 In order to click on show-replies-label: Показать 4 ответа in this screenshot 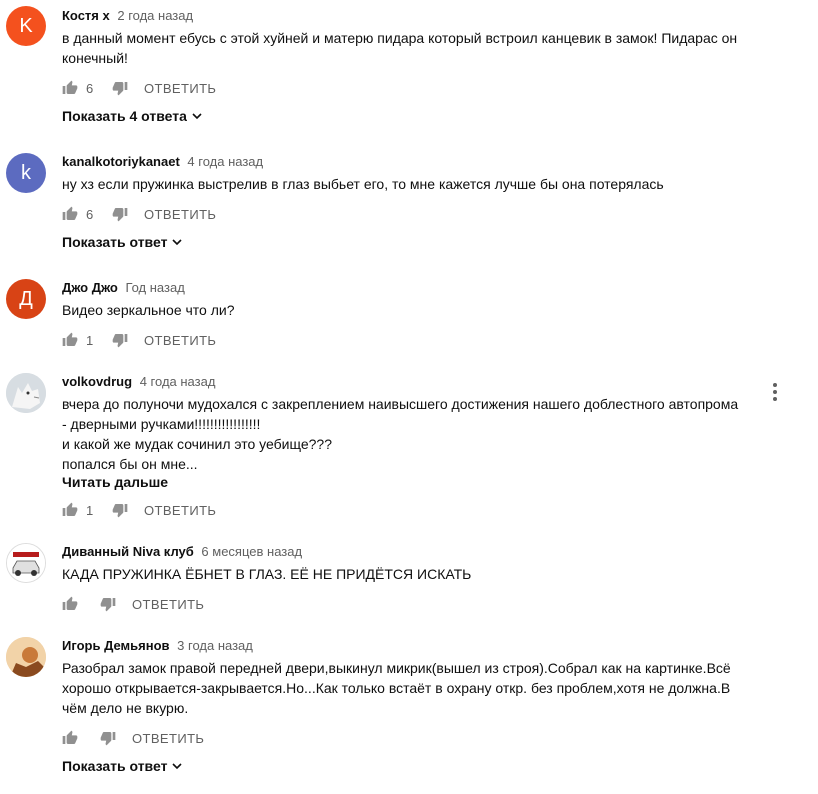, I will do `click(124, 116)`.